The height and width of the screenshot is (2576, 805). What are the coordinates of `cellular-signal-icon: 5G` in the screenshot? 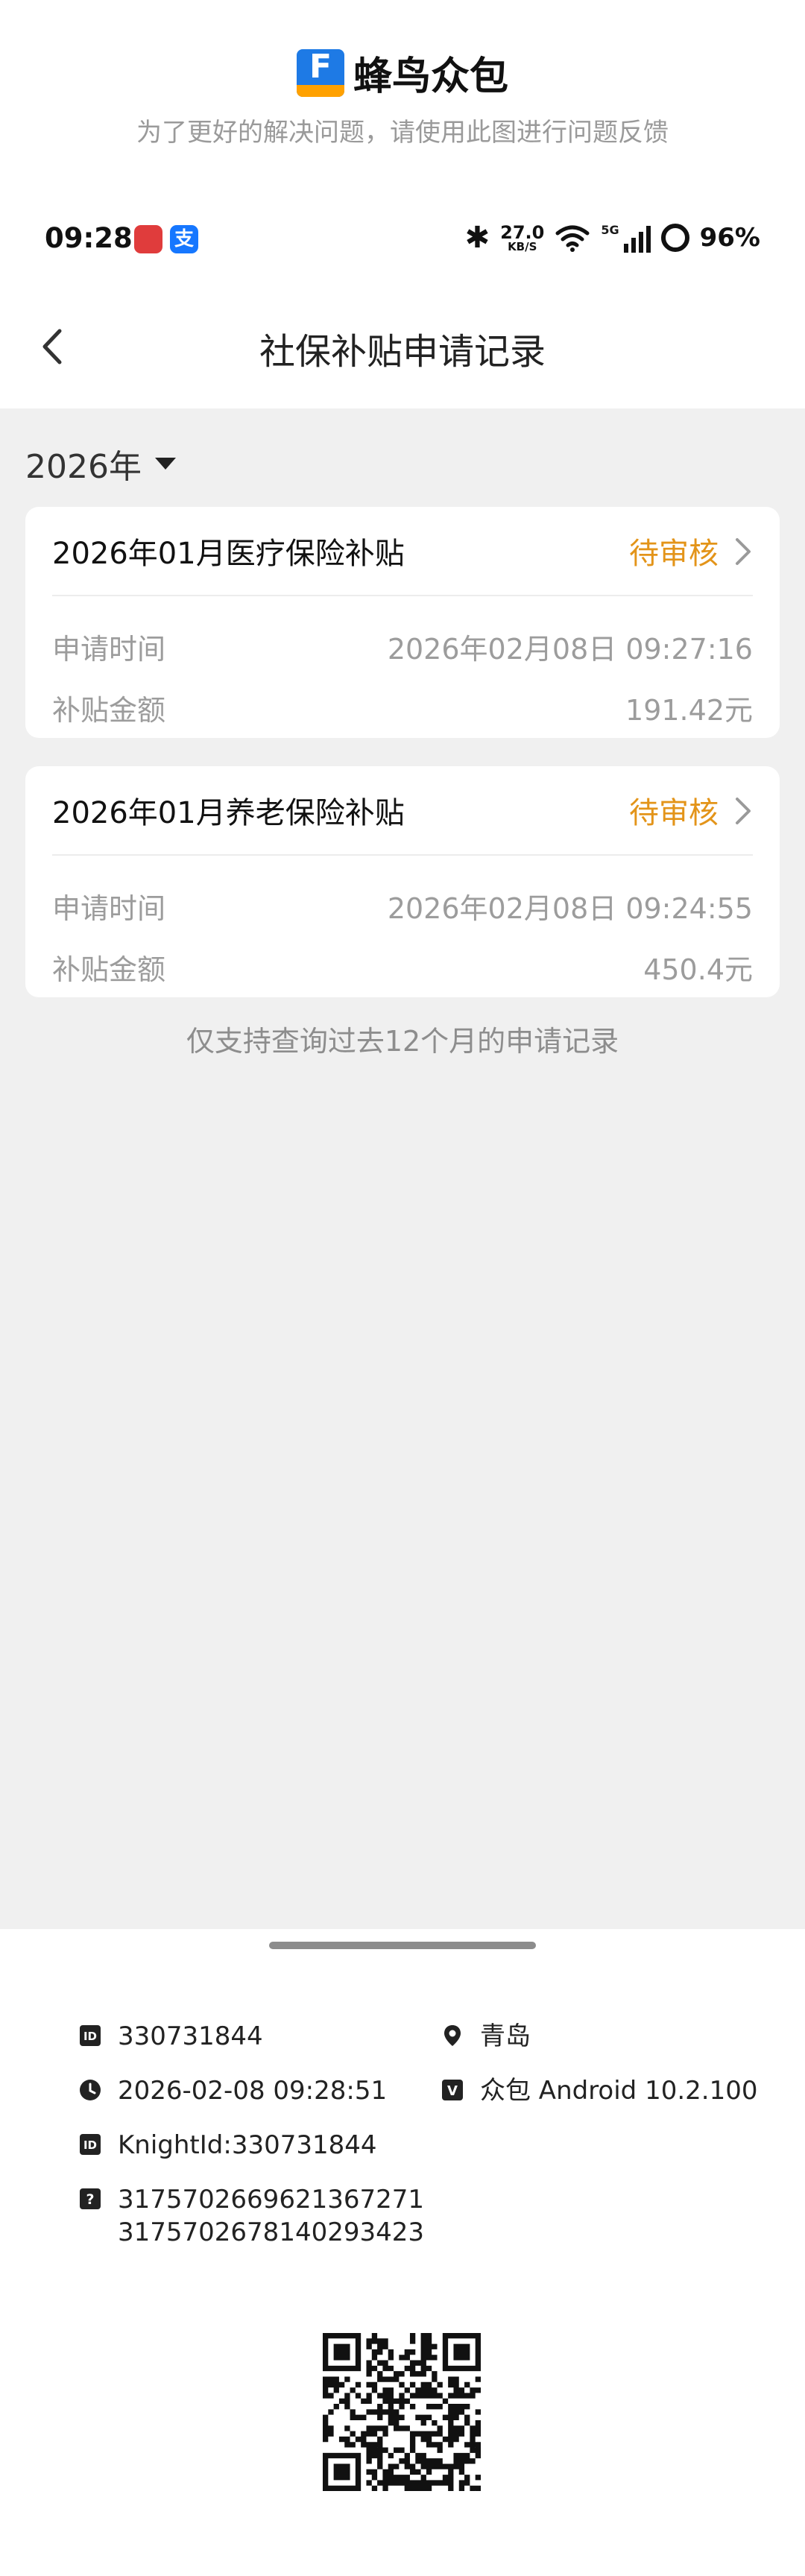 It's located at (626, 238).